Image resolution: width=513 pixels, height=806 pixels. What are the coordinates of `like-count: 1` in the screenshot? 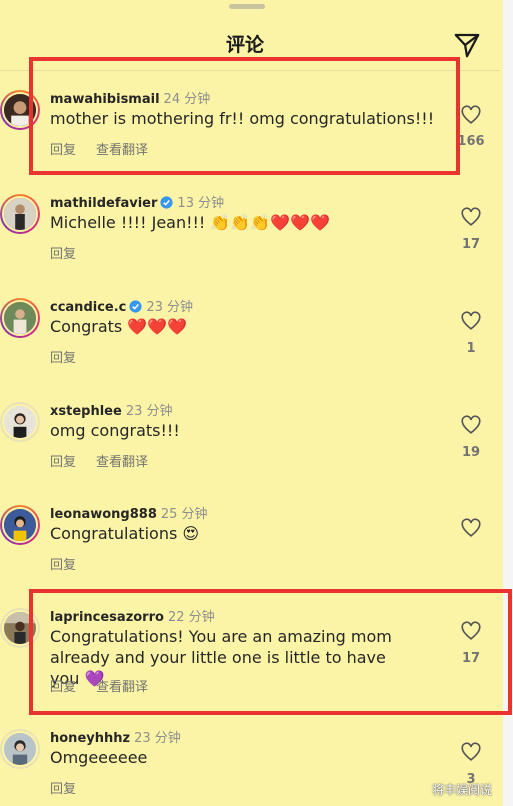 It's located at (471, 348).